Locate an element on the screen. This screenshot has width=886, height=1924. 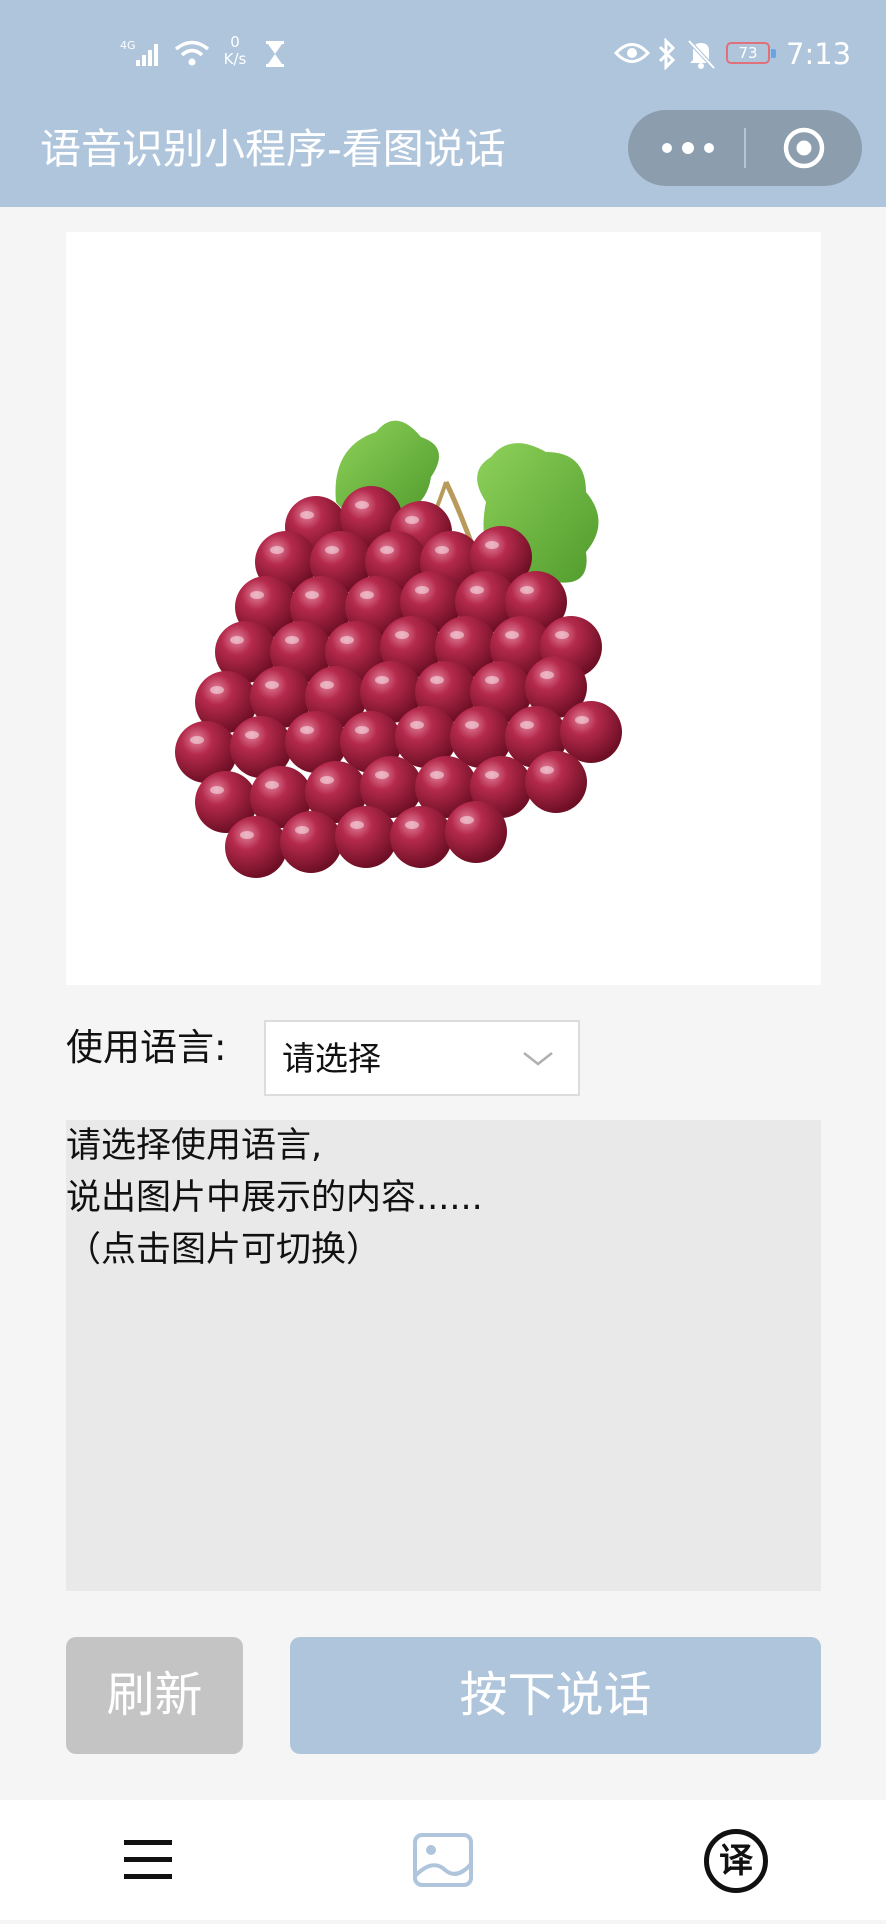
network-speed: 0 K/s is located at coordinates (235, 54).